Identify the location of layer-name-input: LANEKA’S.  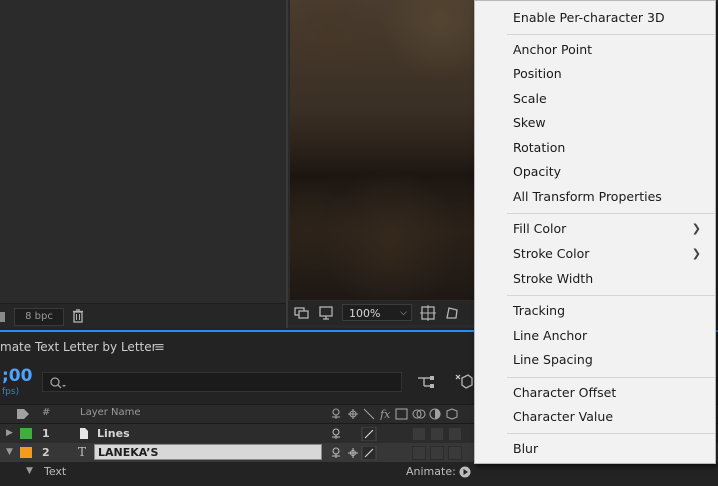
(208, 452).